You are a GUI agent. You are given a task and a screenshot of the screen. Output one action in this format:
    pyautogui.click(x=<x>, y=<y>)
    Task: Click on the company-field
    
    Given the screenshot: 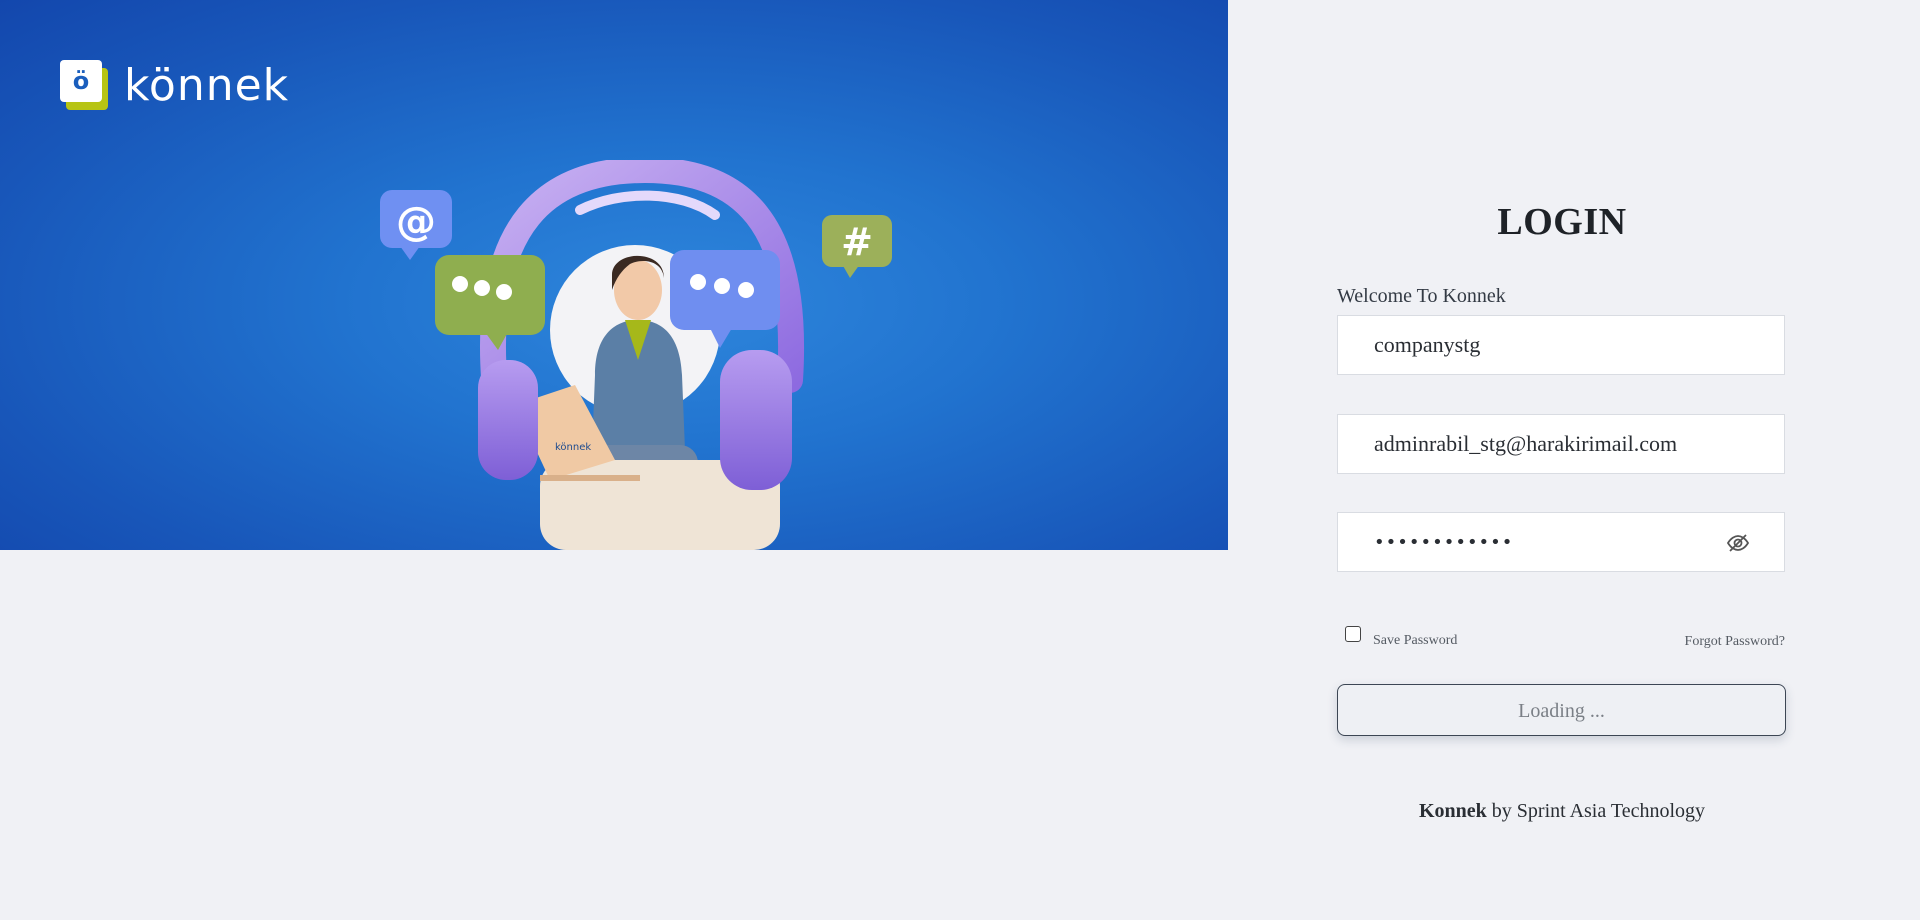 What is the action you would take?
    pyautogui.click(x=1561, y=345)
    